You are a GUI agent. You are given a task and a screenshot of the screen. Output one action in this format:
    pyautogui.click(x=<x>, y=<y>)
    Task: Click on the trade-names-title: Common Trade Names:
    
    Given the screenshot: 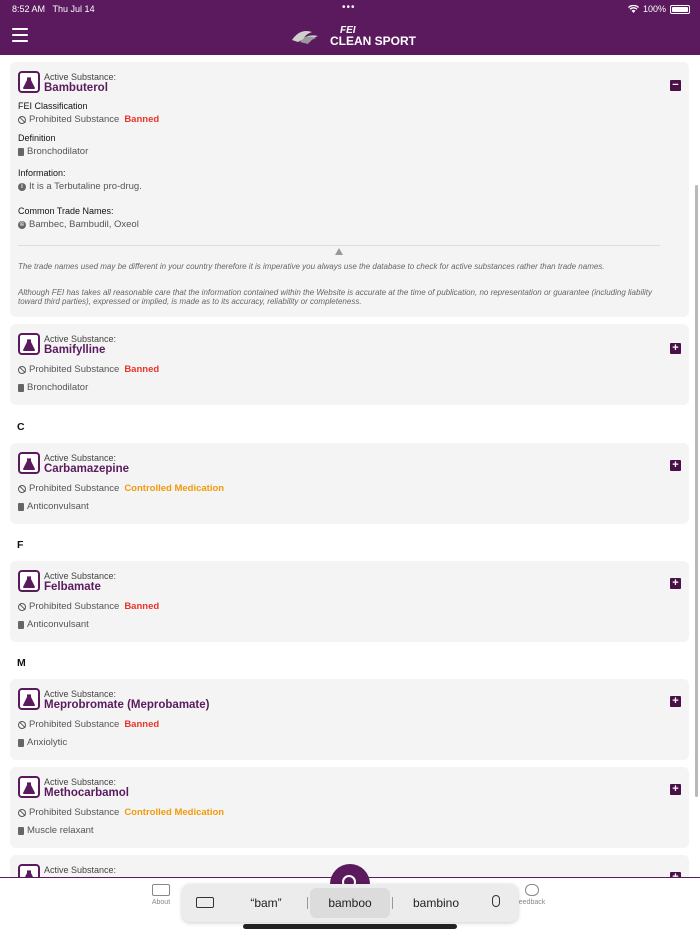 What is the action you would take?
    pyautogui.click(x=66, y=211)
    